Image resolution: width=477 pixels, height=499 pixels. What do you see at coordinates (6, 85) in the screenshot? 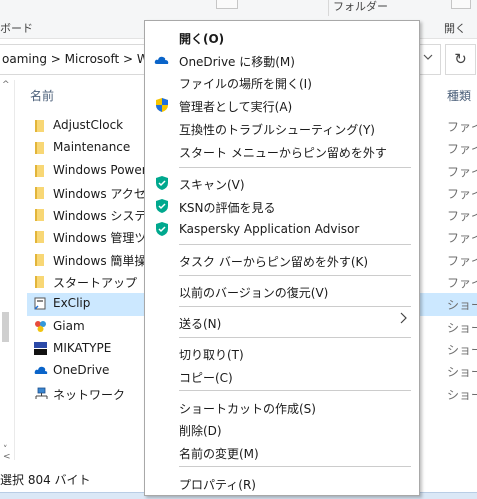
I see `chevron-up-icon: ^` at bounding box center [6, 85].